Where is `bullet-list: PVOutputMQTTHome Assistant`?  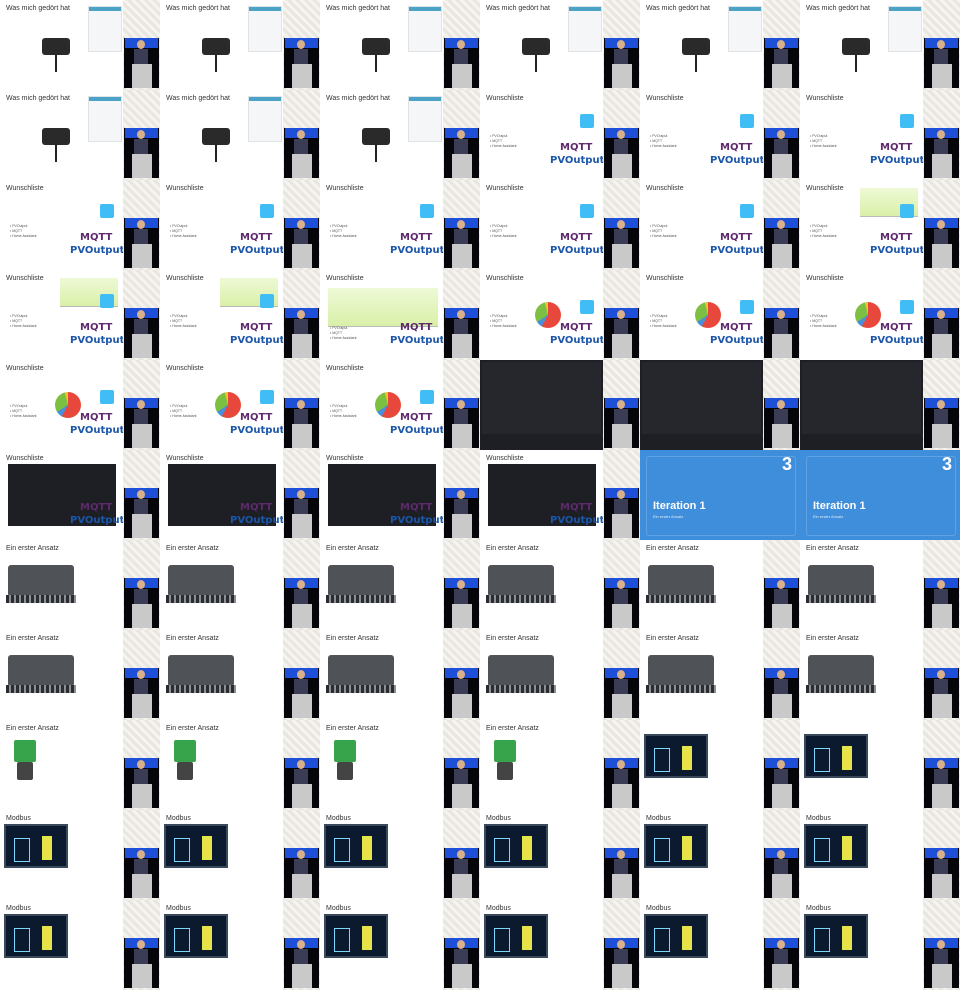 bullet-list: PVOutputMQTTHome Assistant is located at coordinates (503, 321).